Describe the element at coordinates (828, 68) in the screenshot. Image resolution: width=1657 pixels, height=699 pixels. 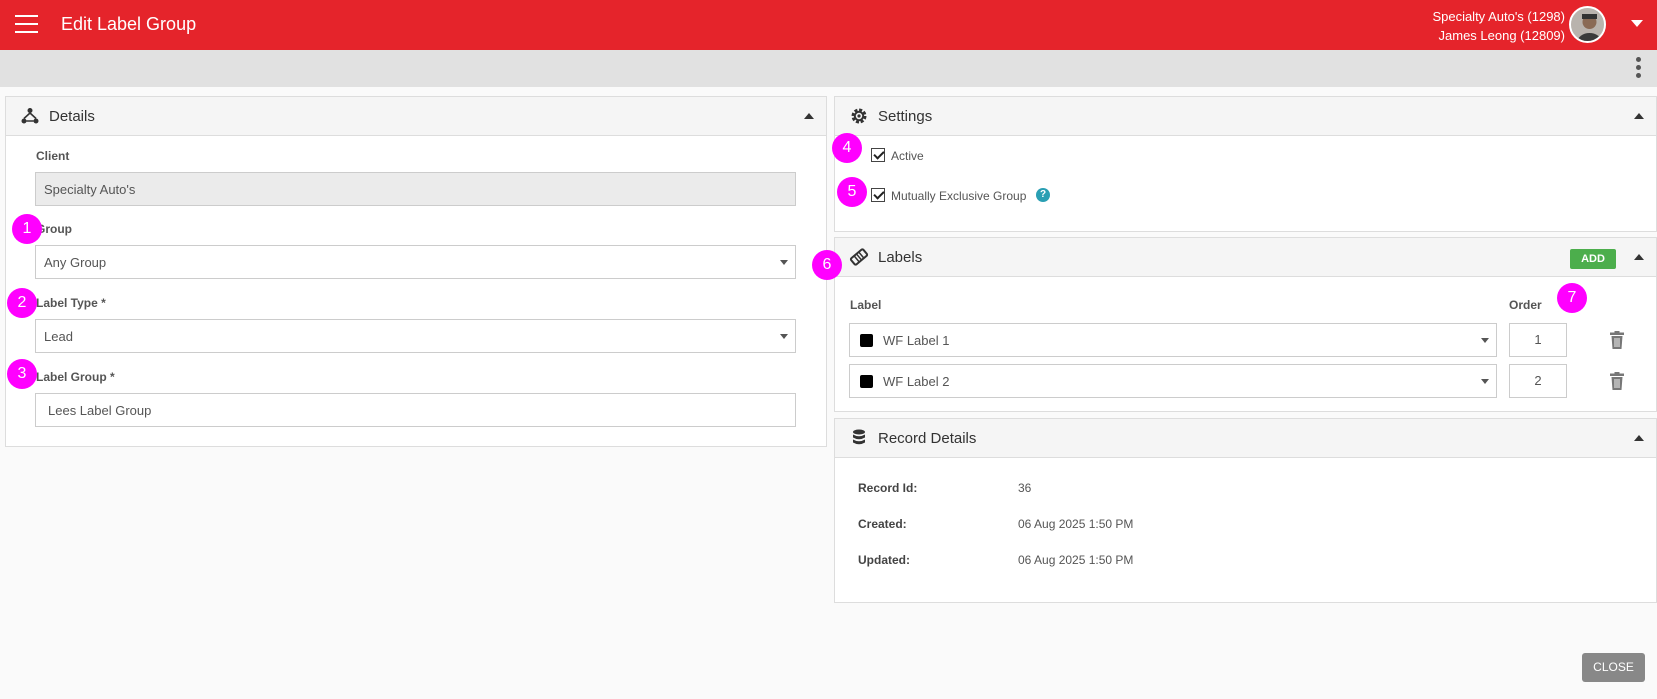
I see `toolbar` at that location.